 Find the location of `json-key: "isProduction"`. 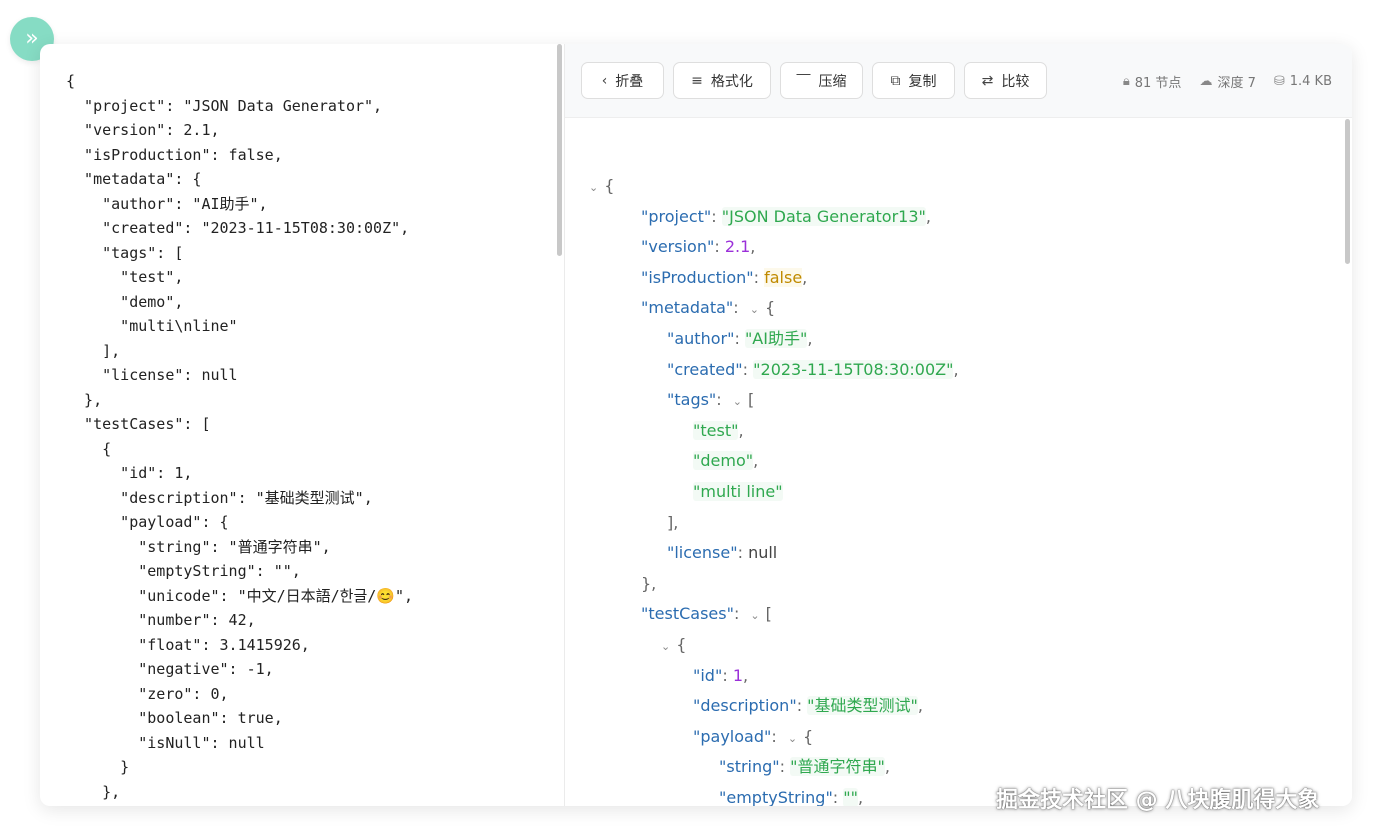

json-key: "isProduction" is located at coordinates (697, 277).